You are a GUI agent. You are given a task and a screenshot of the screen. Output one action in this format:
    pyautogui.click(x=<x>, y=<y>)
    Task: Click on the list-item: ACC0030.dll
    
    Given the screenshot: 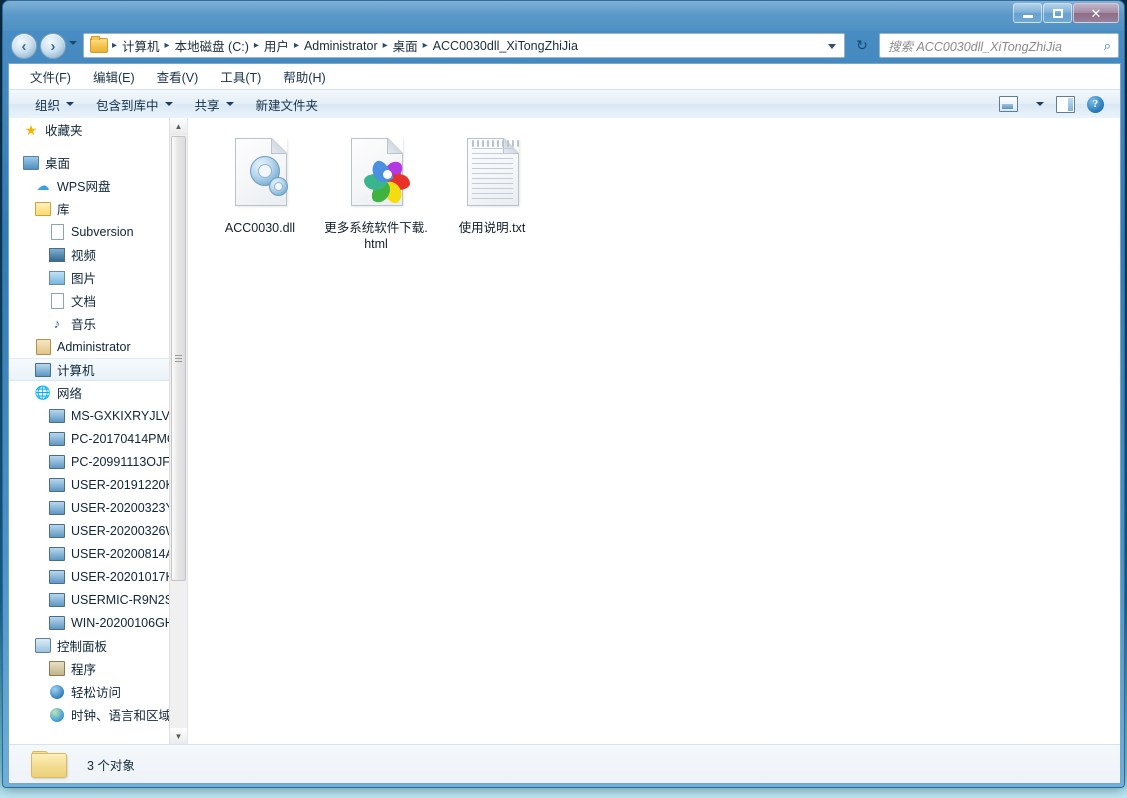 What is the action you would take?
    pyautogui.click(x=260, y=192)
    